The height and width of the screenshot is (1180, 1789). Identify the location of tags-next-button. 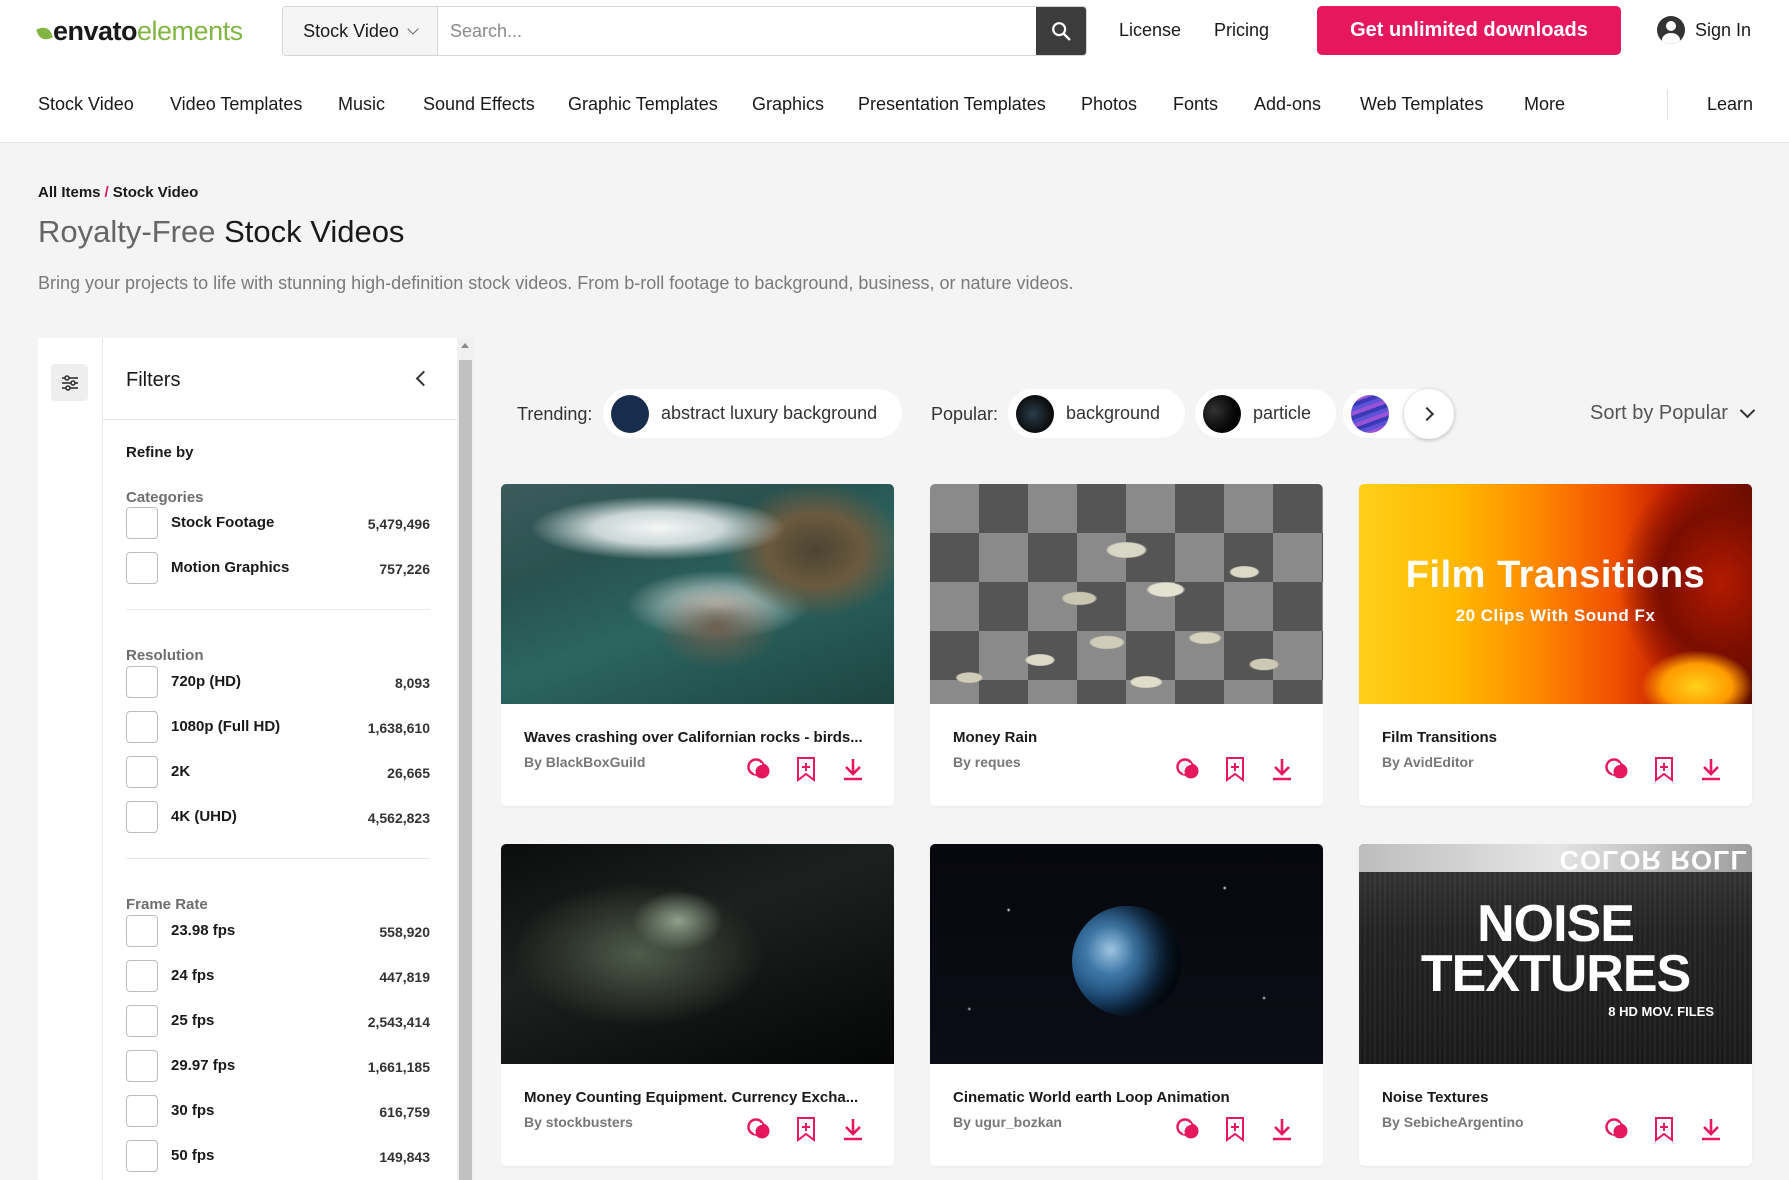
(1429, 414).